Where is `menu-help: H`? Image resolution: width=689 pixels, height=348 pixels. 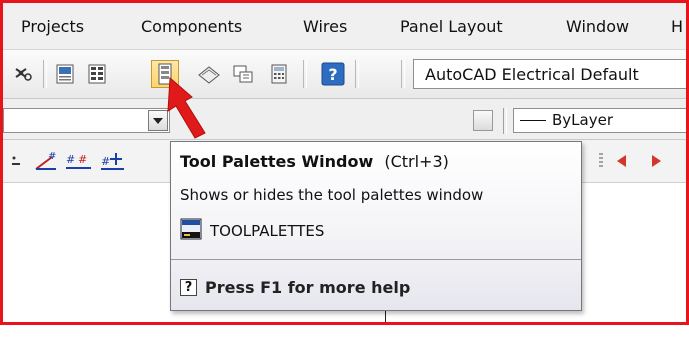 menu-help: H is located at coordinates (677, 26).